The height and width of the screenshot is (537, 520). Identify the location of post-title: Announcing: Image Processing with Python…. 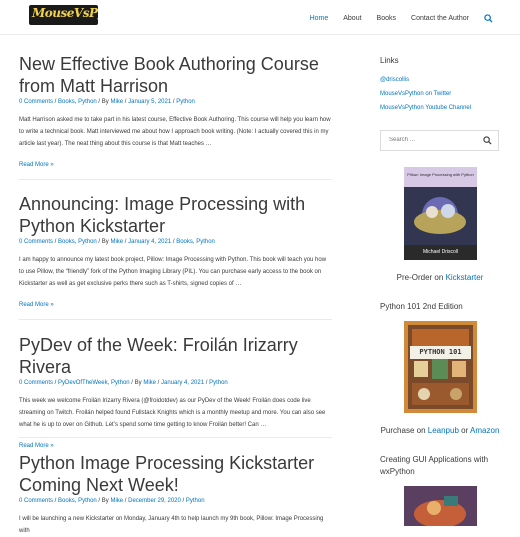
(175, 215).